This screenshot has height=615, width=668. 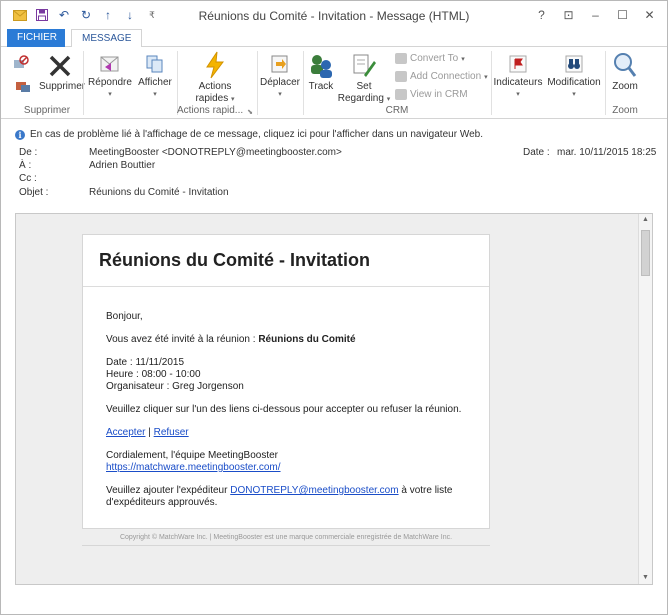 I want to click on site-link: https://matchware.meetingbooster.com/, so click(x=193, y=467).